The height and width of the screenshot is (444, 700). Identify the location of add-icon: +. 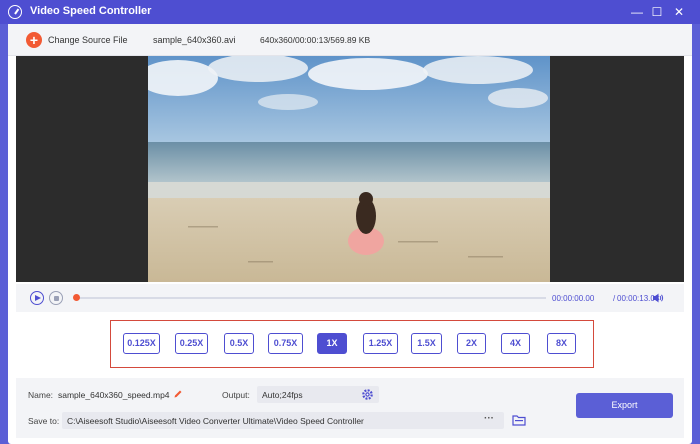
(34, 40).